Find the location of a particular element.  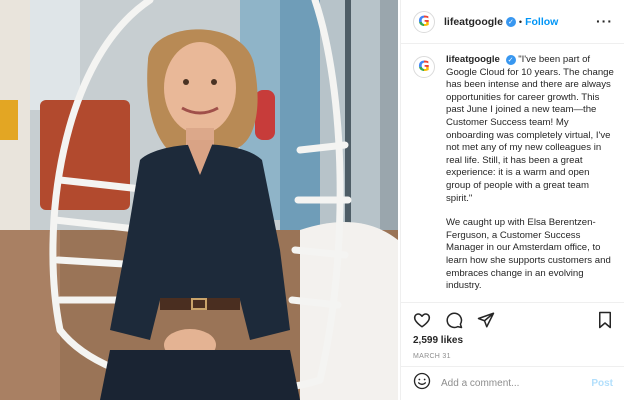

comment-input is located at coordinates (511, 383).